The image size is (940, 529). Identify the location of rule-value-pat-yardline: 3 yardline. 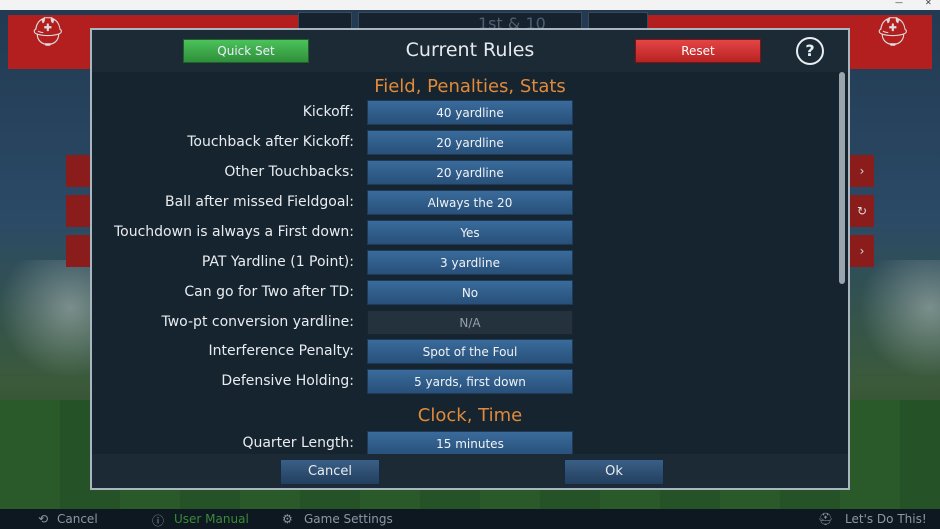
(470, 262).